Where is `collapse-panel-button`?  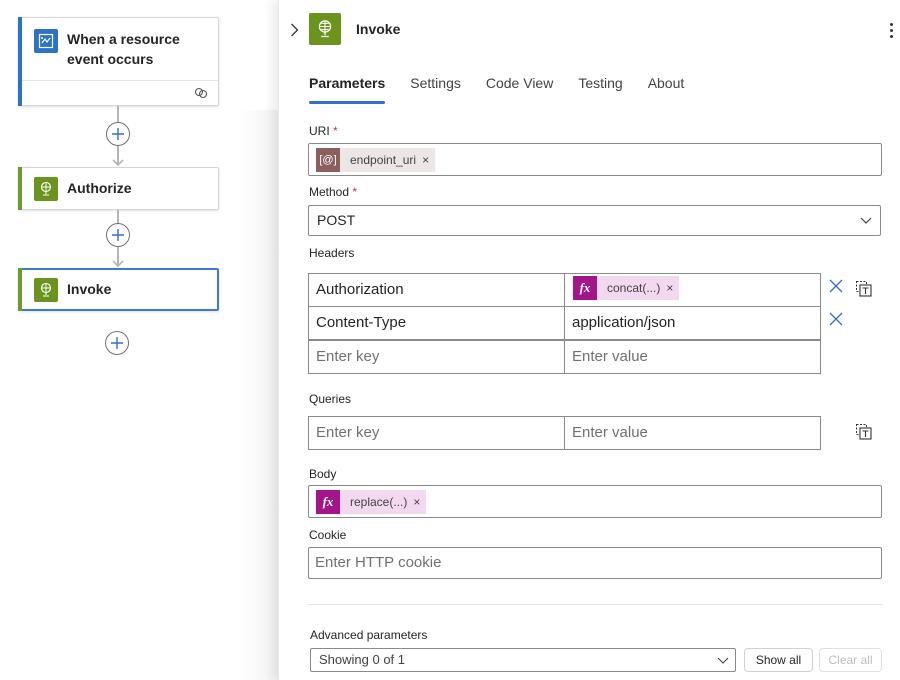
collapse-panel-button is located at coordinates (294, 30).